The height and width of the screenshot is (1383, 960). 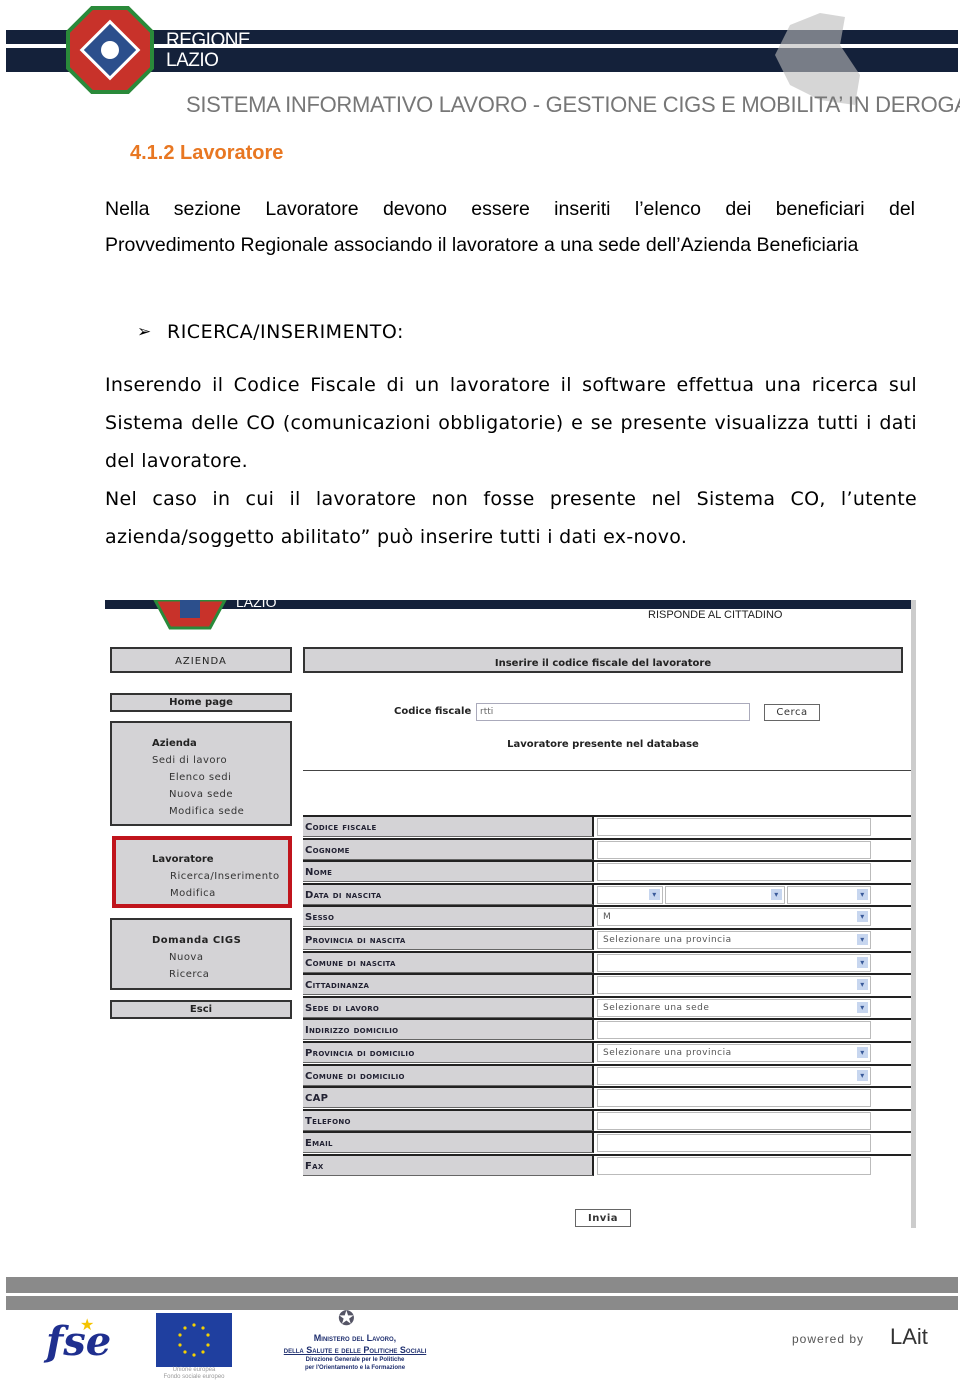 I want to click on menu-modifica-sede: Modifica sede, so click(x=221, y=811).